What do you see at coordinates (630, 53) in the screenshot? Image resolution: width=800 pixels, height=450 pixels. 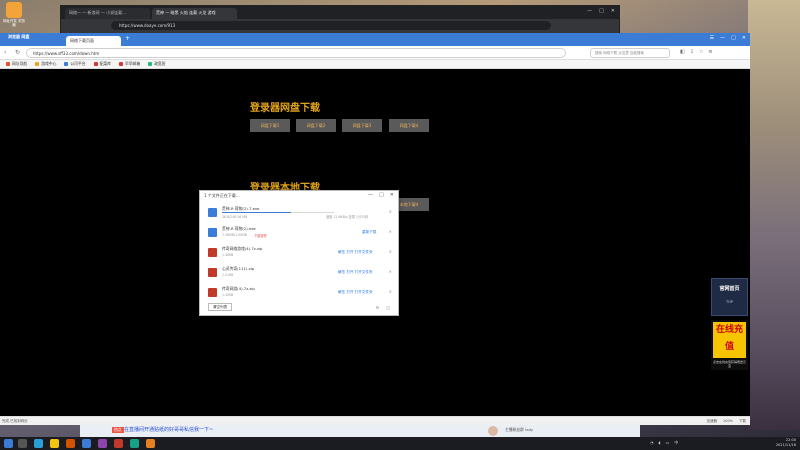 I see `search-input: 搜索 网络下载 点这里 百度搜索` at bounding box center [630, 53].